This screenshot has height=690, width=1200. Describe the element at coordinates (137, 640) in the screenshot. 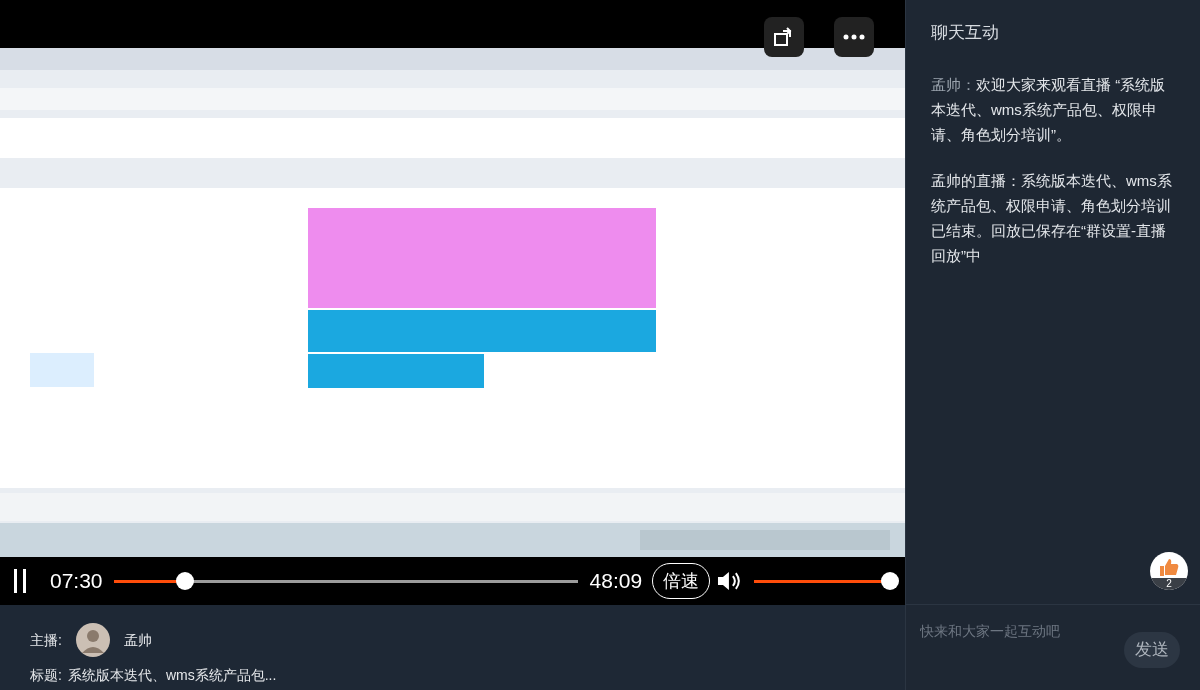

I see `host-name: 孟帅` at that location.